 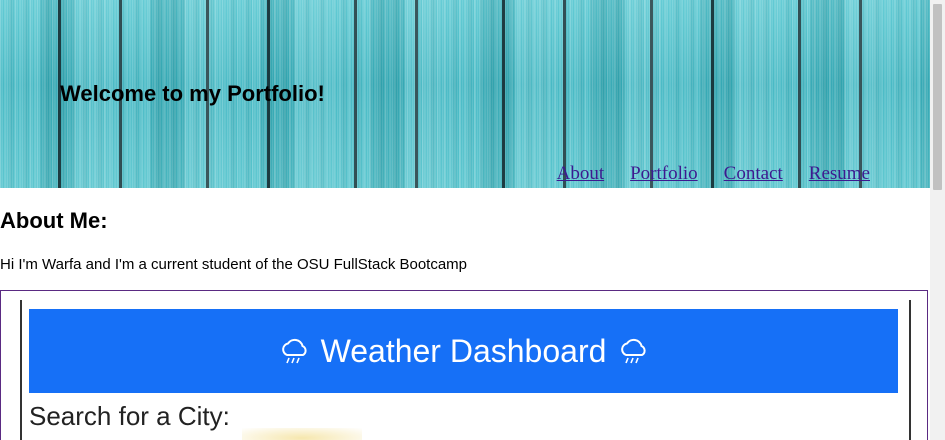 What do you see at coordinates (192, 93) in the screenshot?
I see `site-title: Welcome to my Portfolio!` at bounding box center [192, 93].